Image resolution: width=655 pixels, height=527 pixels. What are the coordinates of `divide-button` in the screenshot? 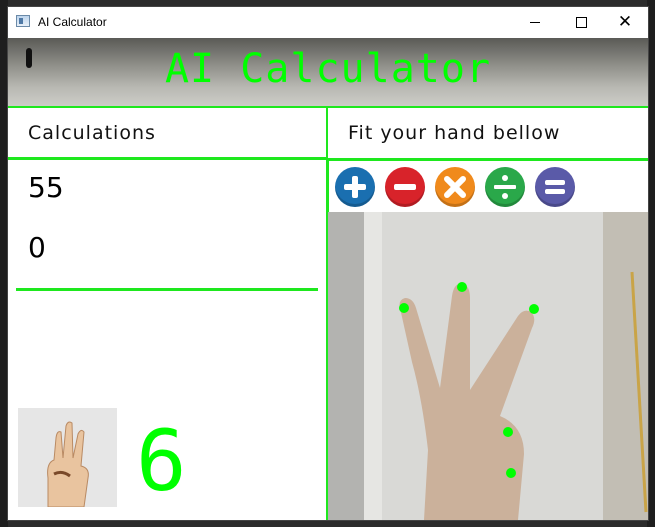 It's located at (505, 187).